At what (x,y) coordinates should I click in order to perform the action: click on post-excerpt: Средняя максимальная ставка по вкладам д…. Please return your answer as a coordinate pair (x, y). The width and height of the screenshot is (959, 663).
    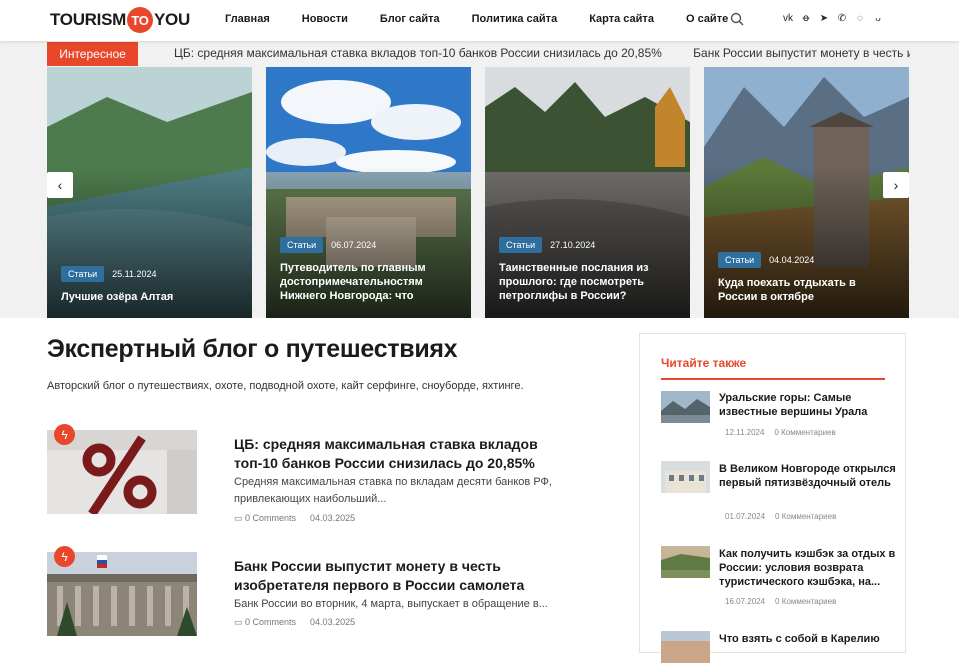
    Looking at the image, I should click on (393, 490).